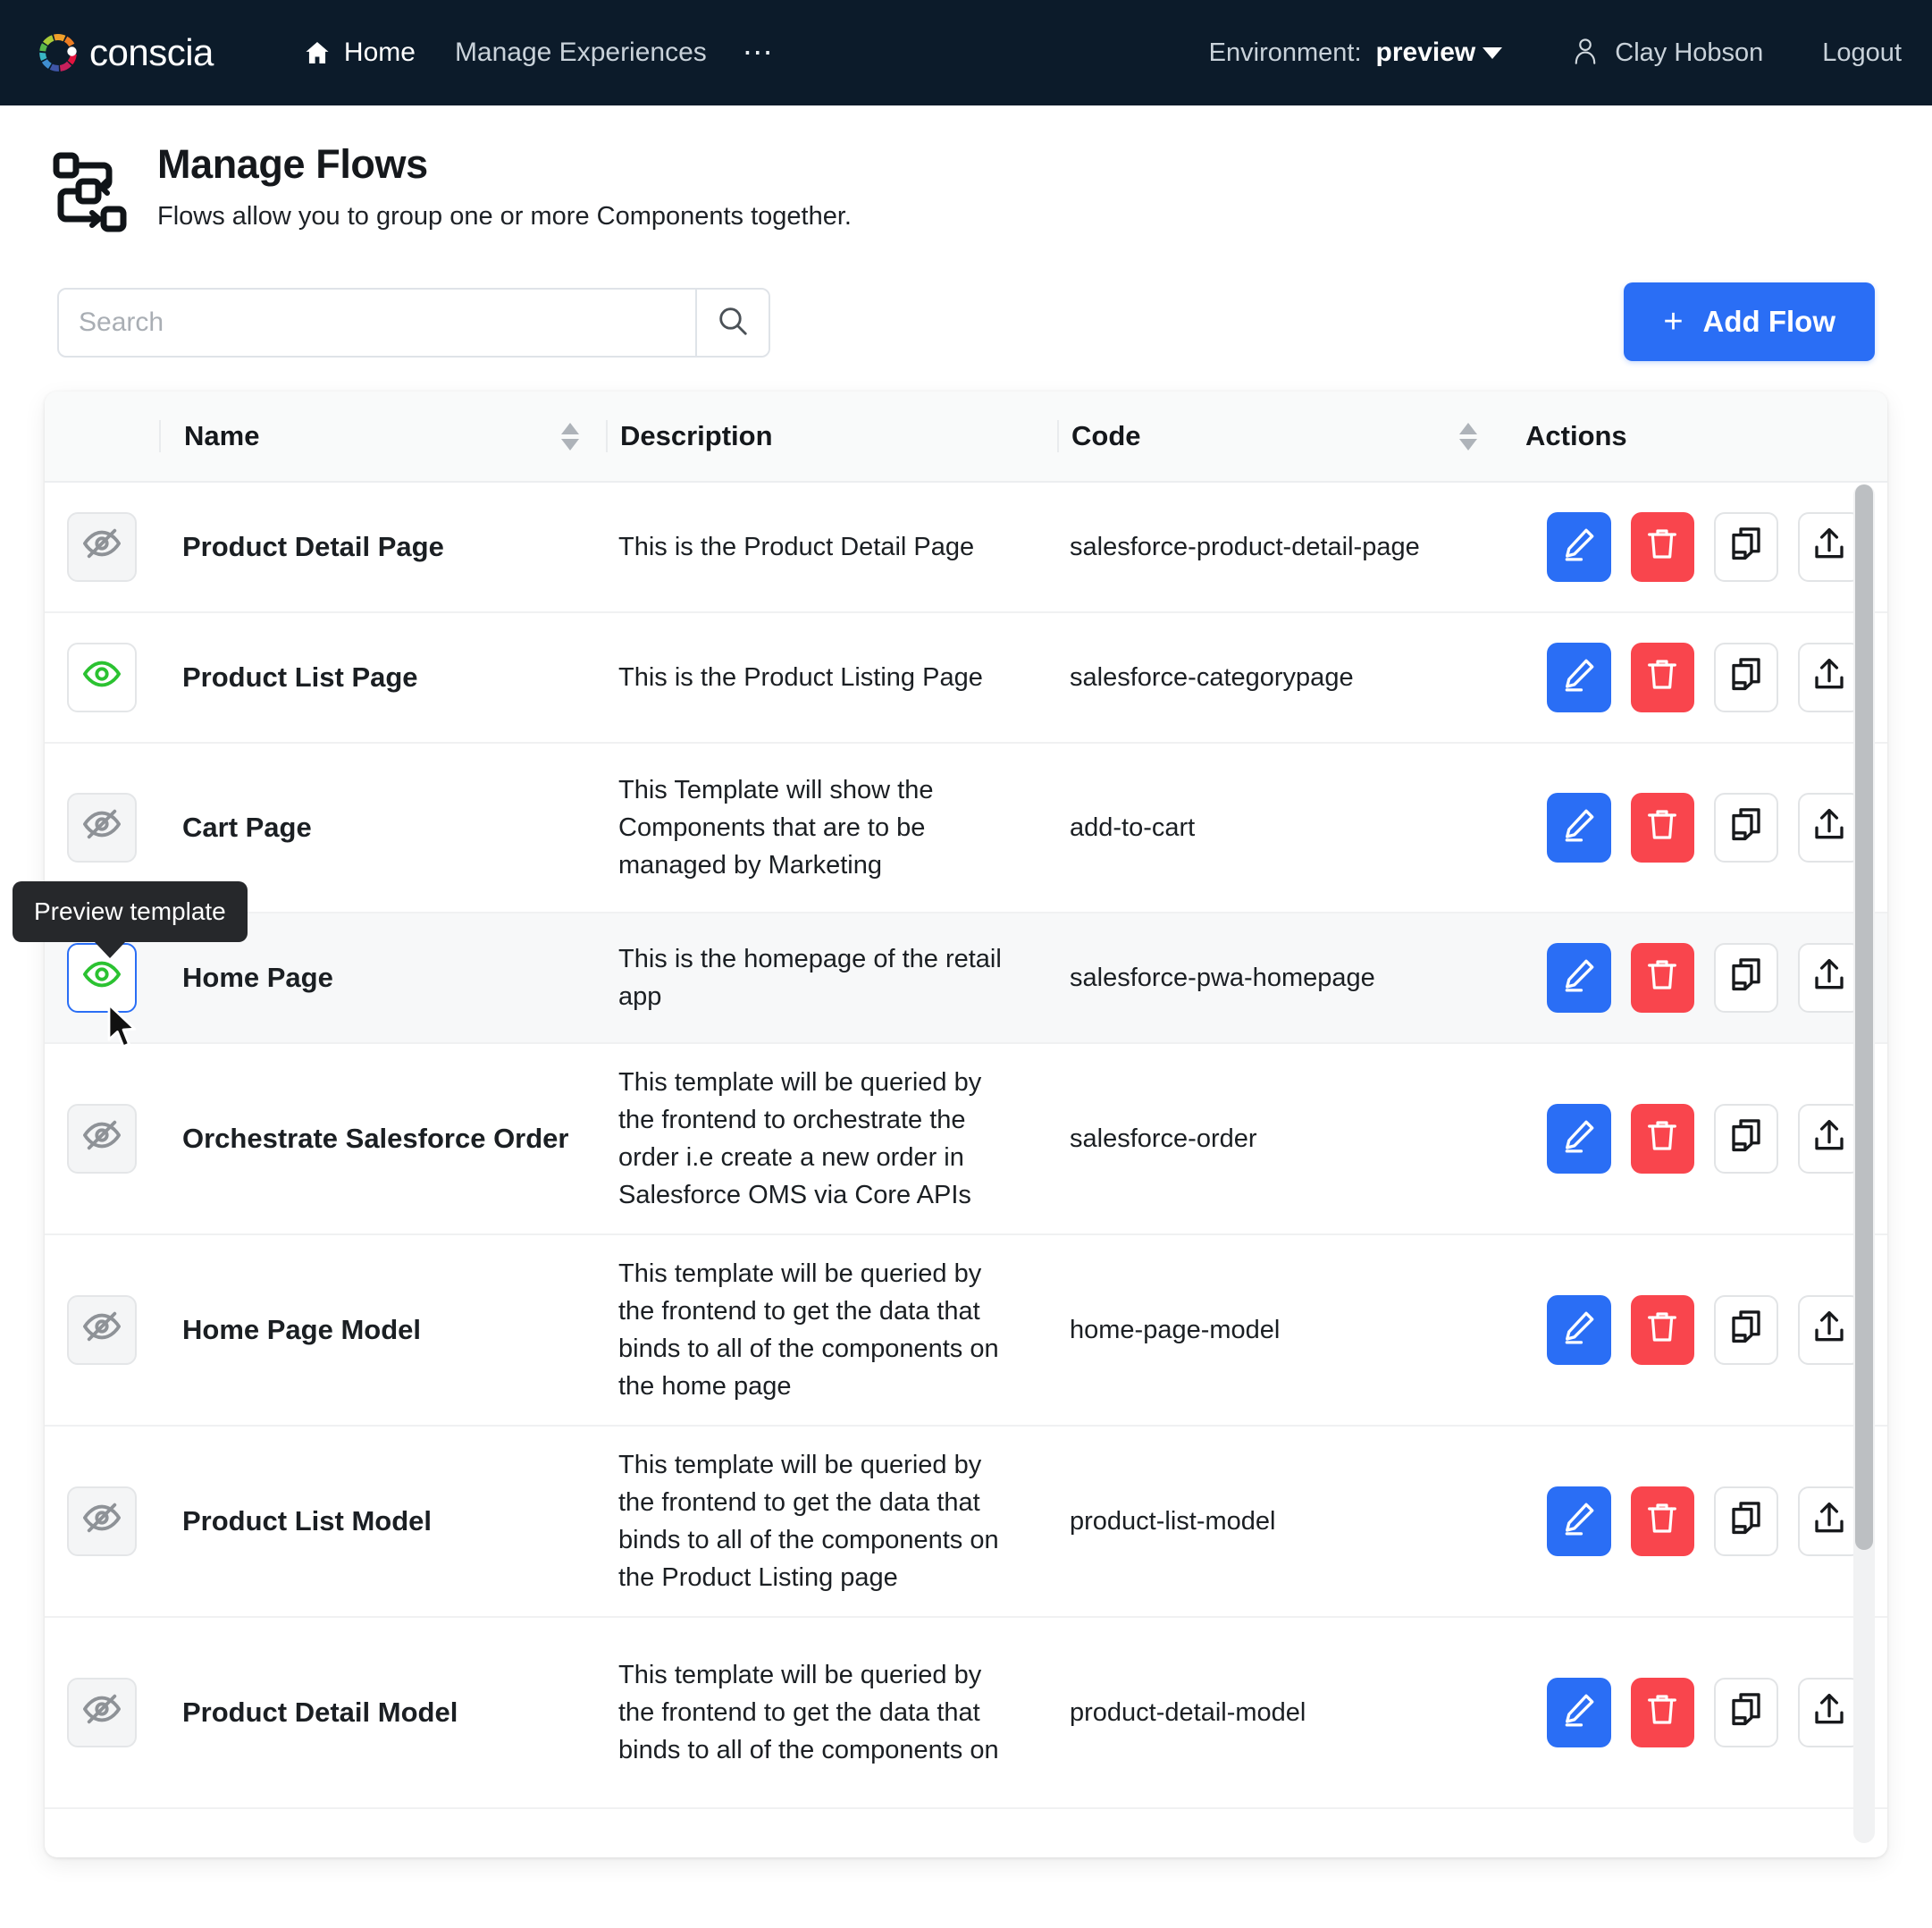 This screenshot has width=1932, height=1928. What do you see at coordinates (1280, 436) in the screenshot?
I see `column-header-code: Code` at bounding box center [1280, 436].